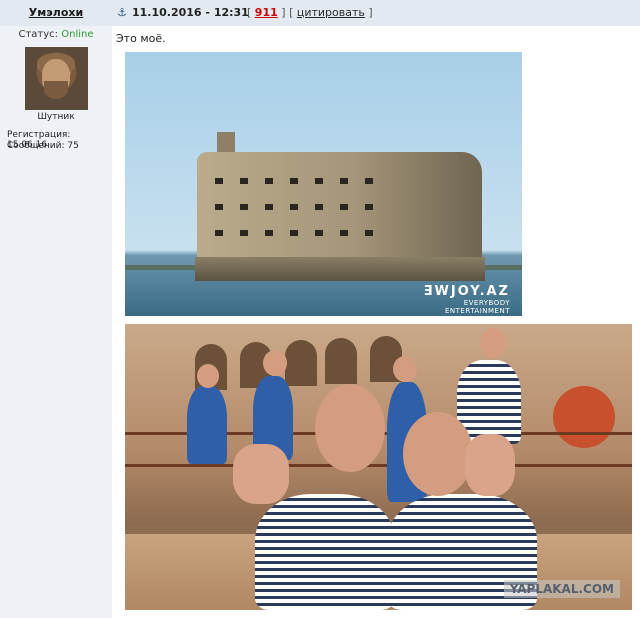 Image resolution: width=640 pixels, height=618 pixels. What do you see at coordinates (77, 34) in the screenshot?
I see `status-online: Online` at bounding box center [77, 34].